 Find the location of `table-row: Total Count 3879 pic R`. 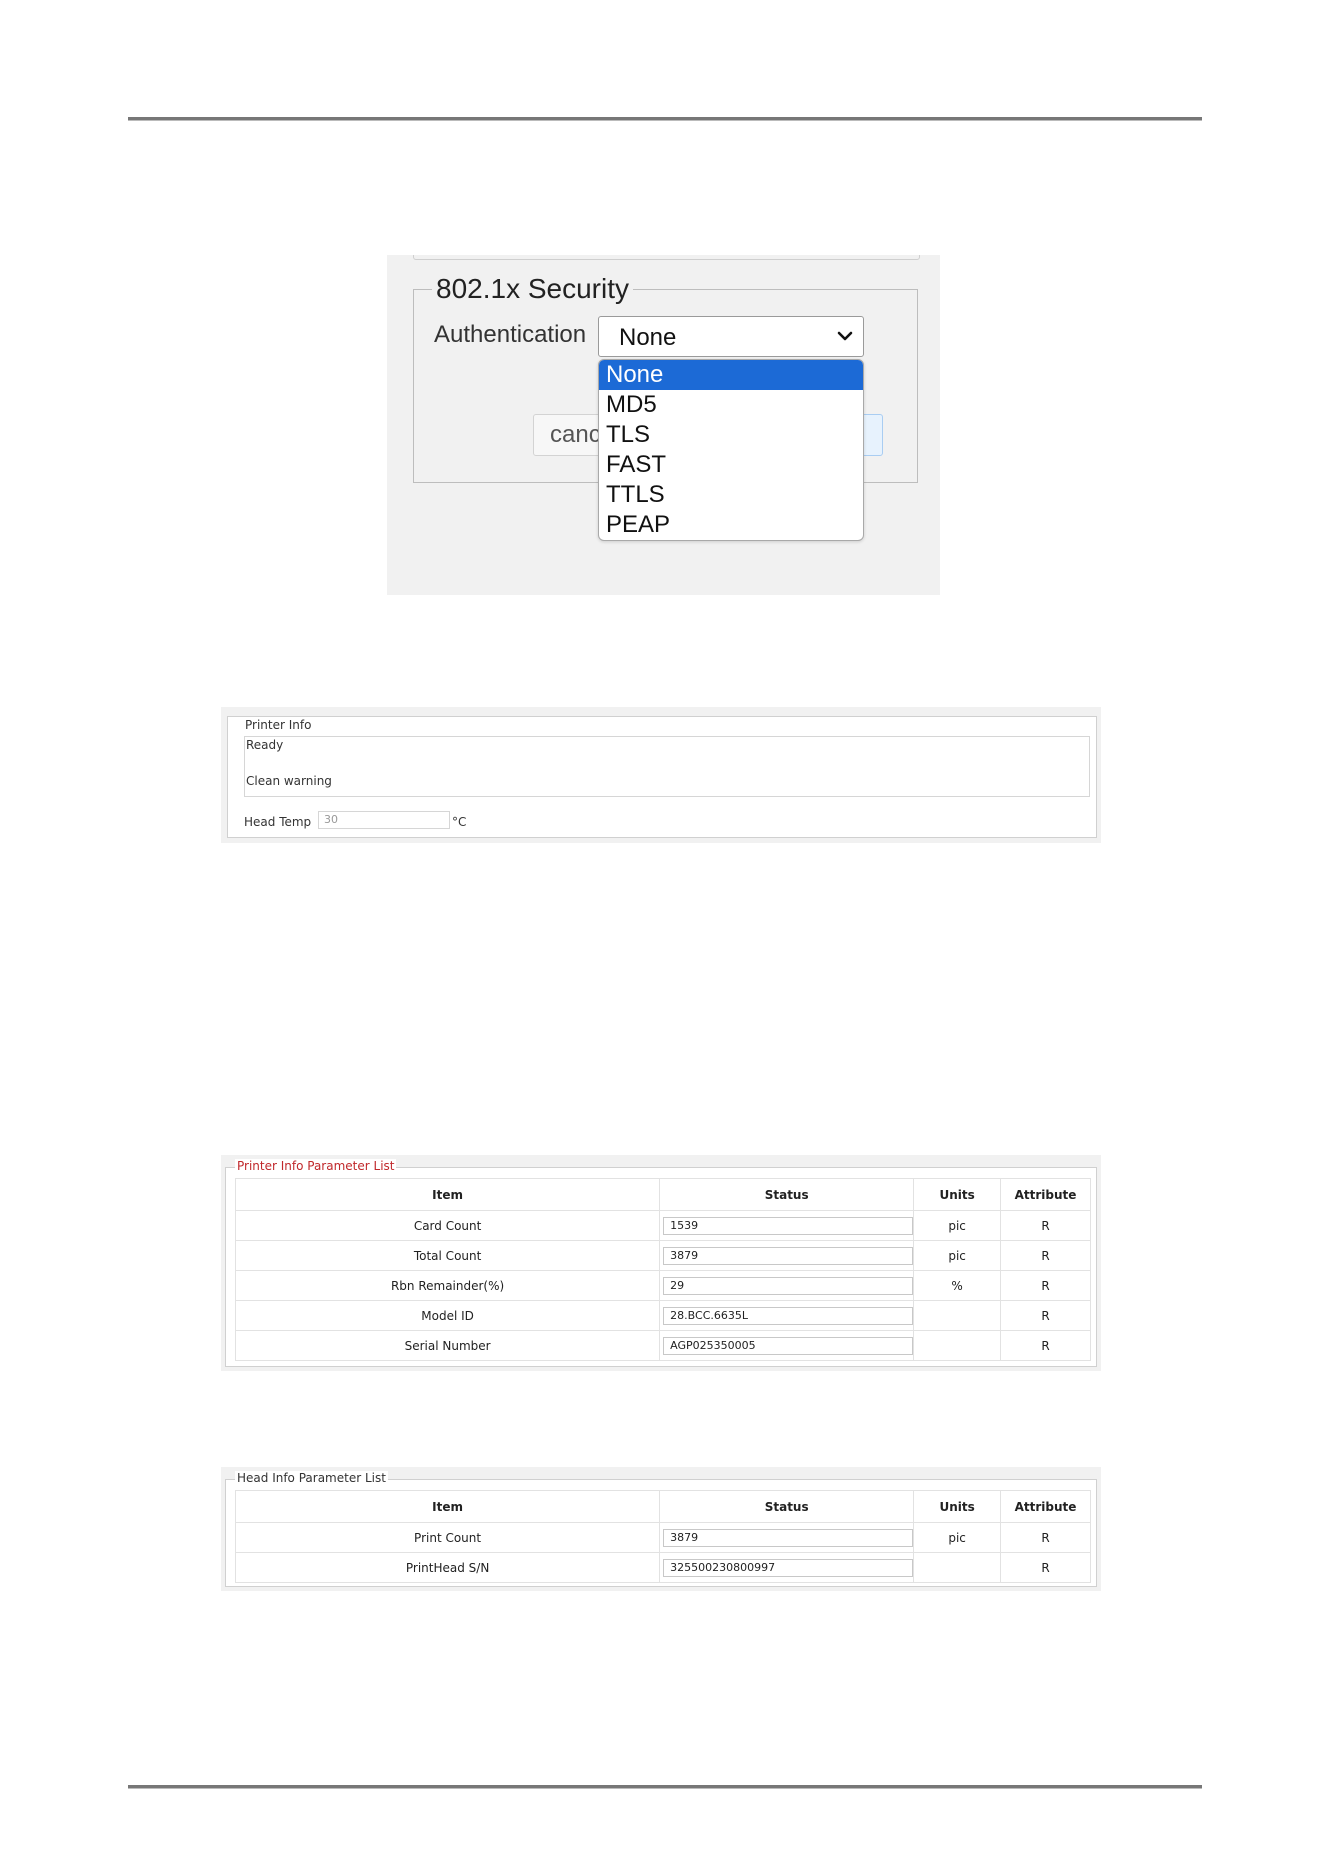

table-row: Total Count 3879 pic R is located at coordinates (662, 1255).